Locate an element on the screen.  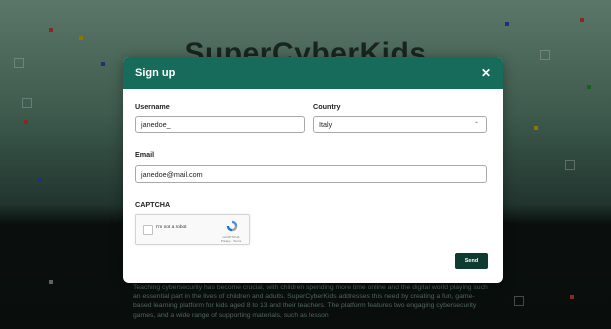
close-icon: ✕ is located at coordinates (486, 73).